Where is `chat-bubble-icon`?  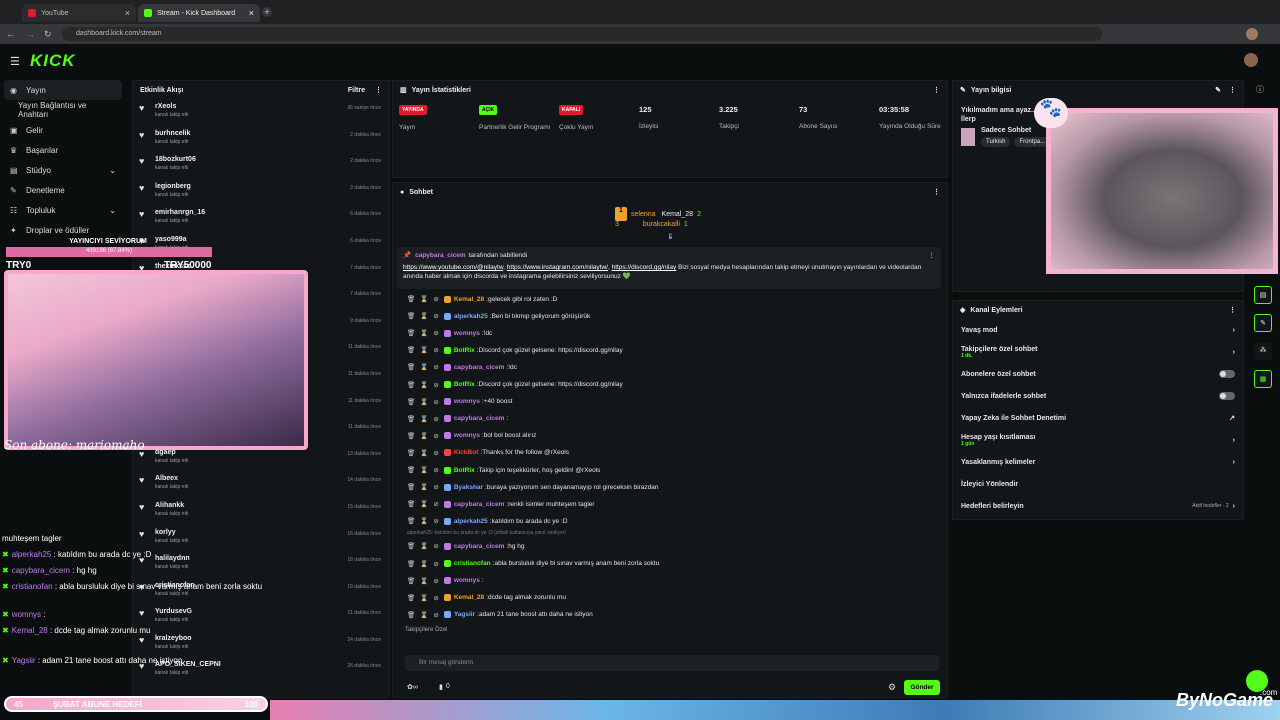 chat-bubble-icon is located at coordinates (1257, 681).